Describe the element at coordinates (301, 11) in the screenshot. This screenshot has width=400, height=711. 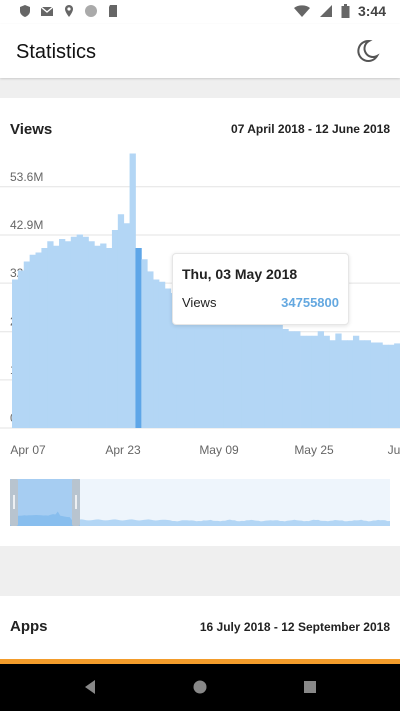
I see `wifi-icon` at that location.